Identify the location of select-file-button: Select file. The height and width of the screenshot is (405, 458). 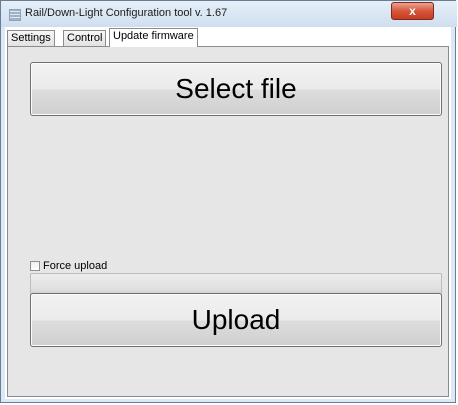
(236, 89).